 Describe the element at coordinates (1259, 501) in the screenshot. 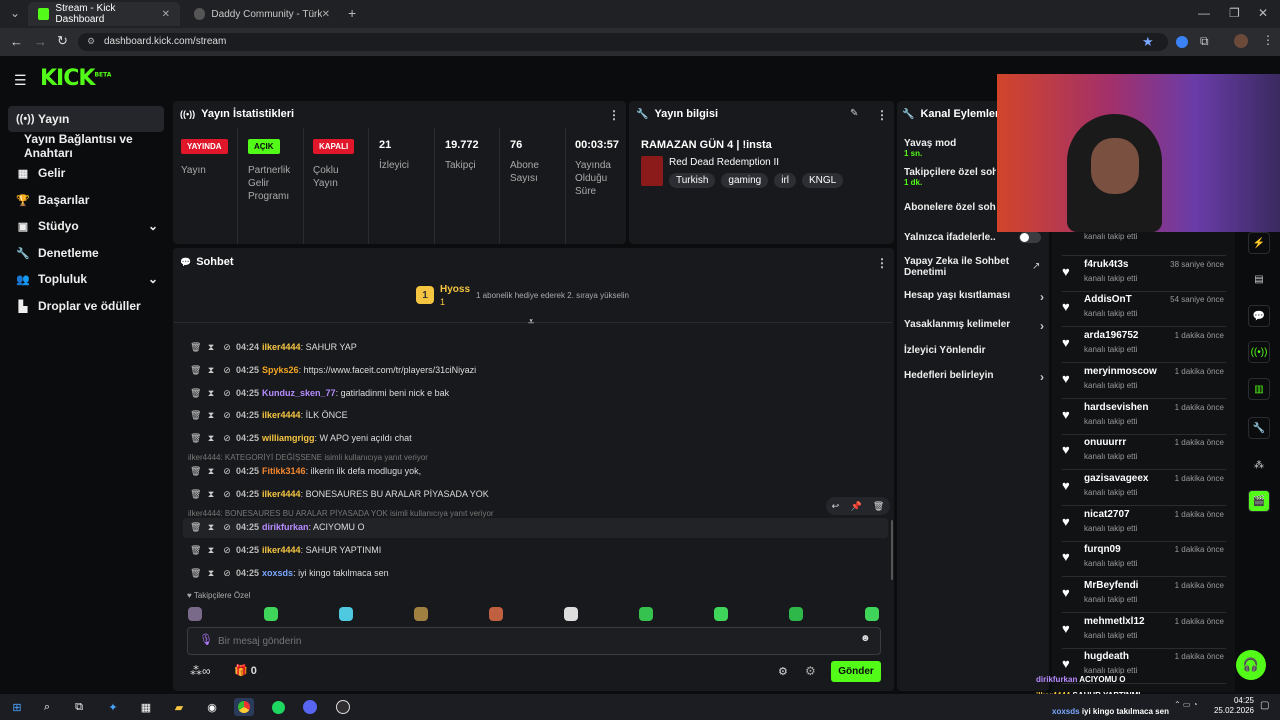

I see `clip-icon: 🎬` at that location.